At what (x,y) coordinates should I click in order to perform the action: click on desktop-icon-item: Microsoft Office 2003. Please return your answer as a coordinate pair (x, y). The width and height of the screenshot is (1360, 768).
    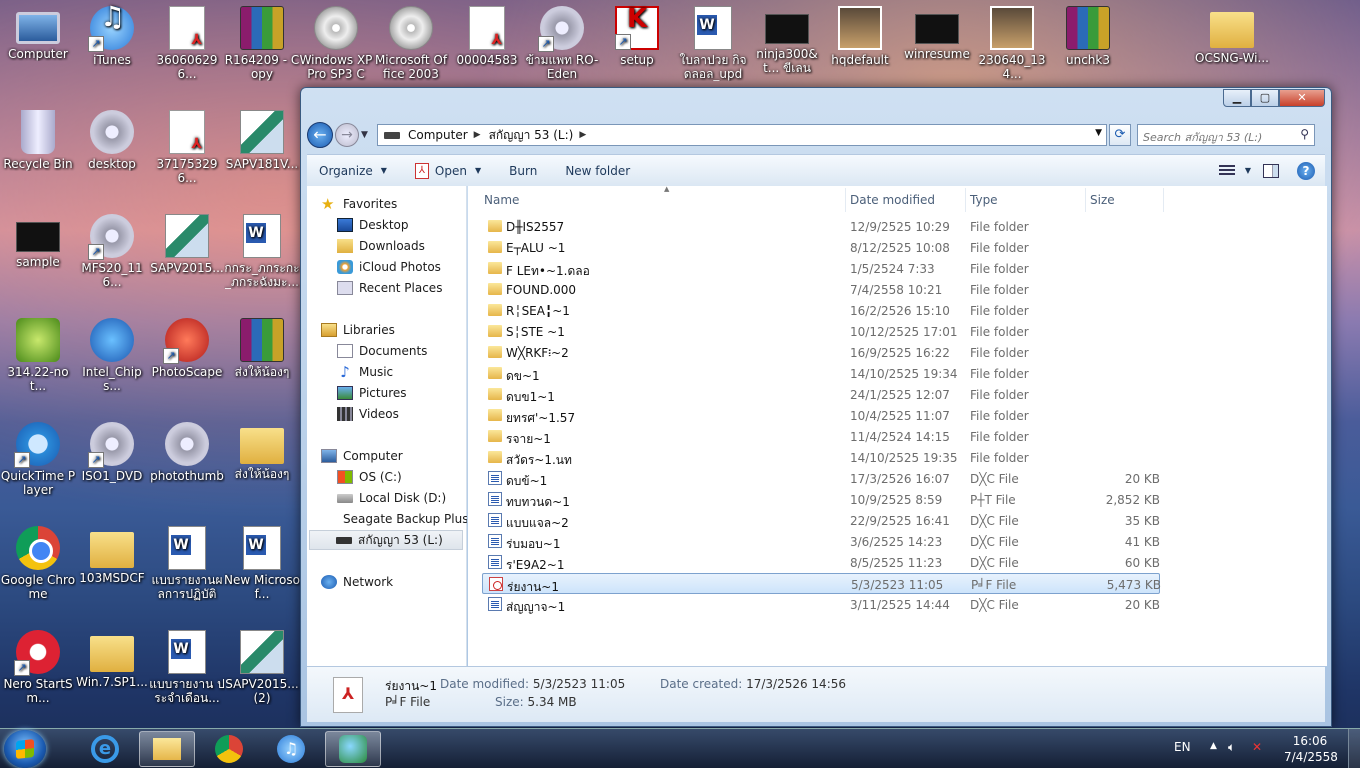
    Looking at the image, I should click on (411, 43).